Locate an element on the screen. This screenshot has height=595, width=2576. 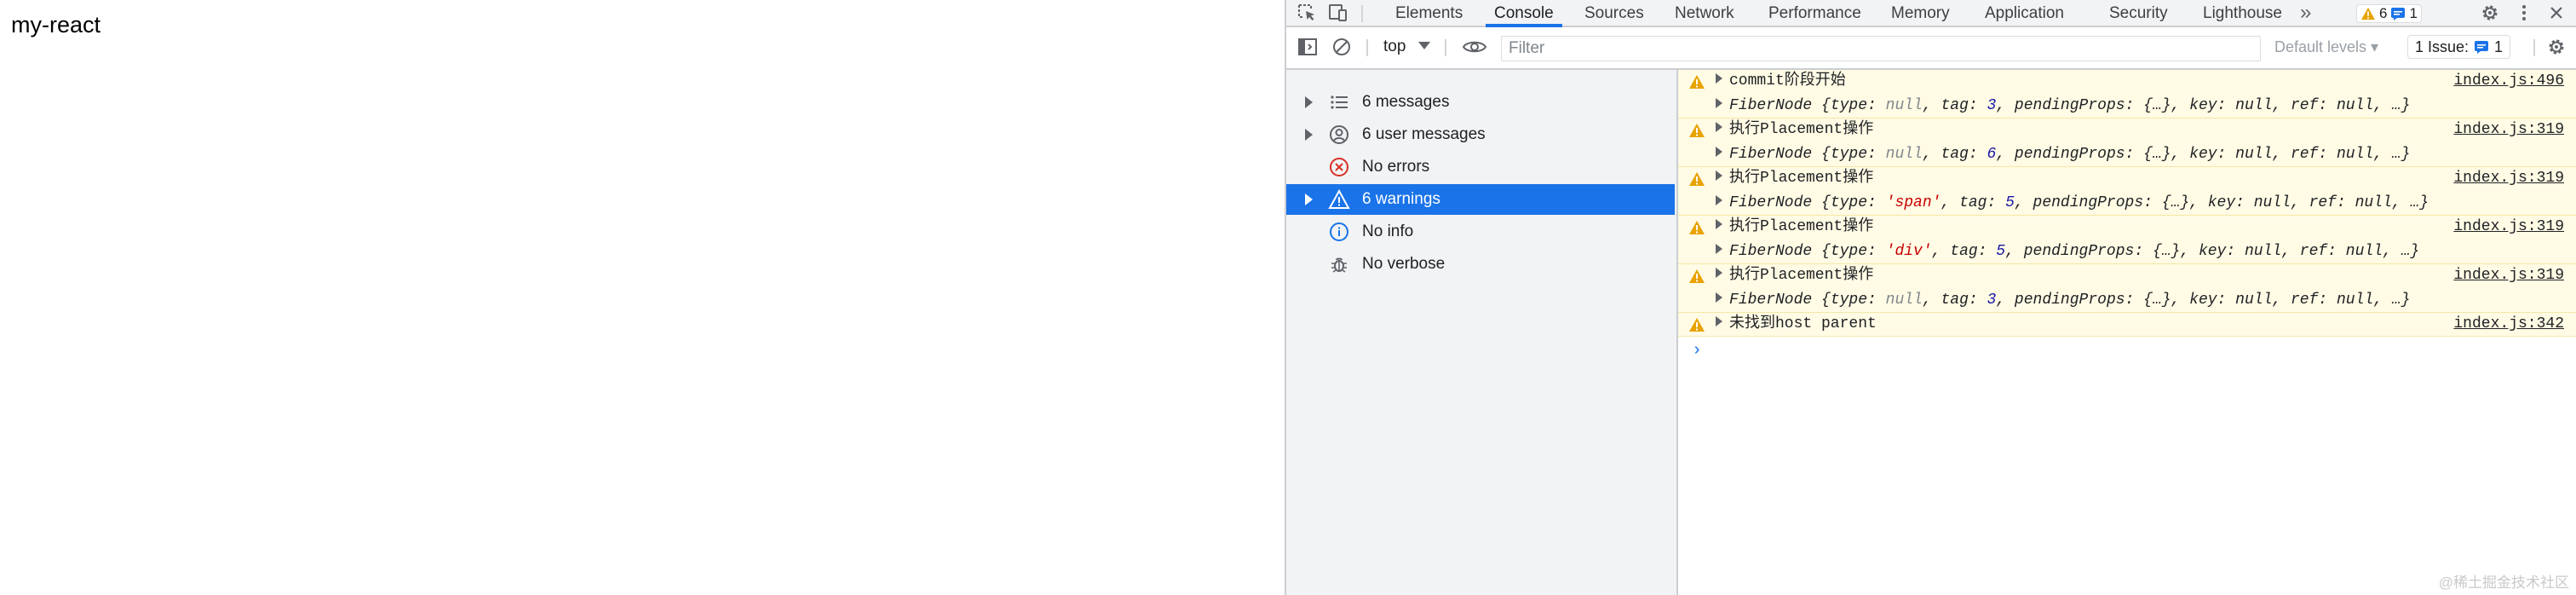
live-expression-eye-icon is located at coordinates (1474, 47).